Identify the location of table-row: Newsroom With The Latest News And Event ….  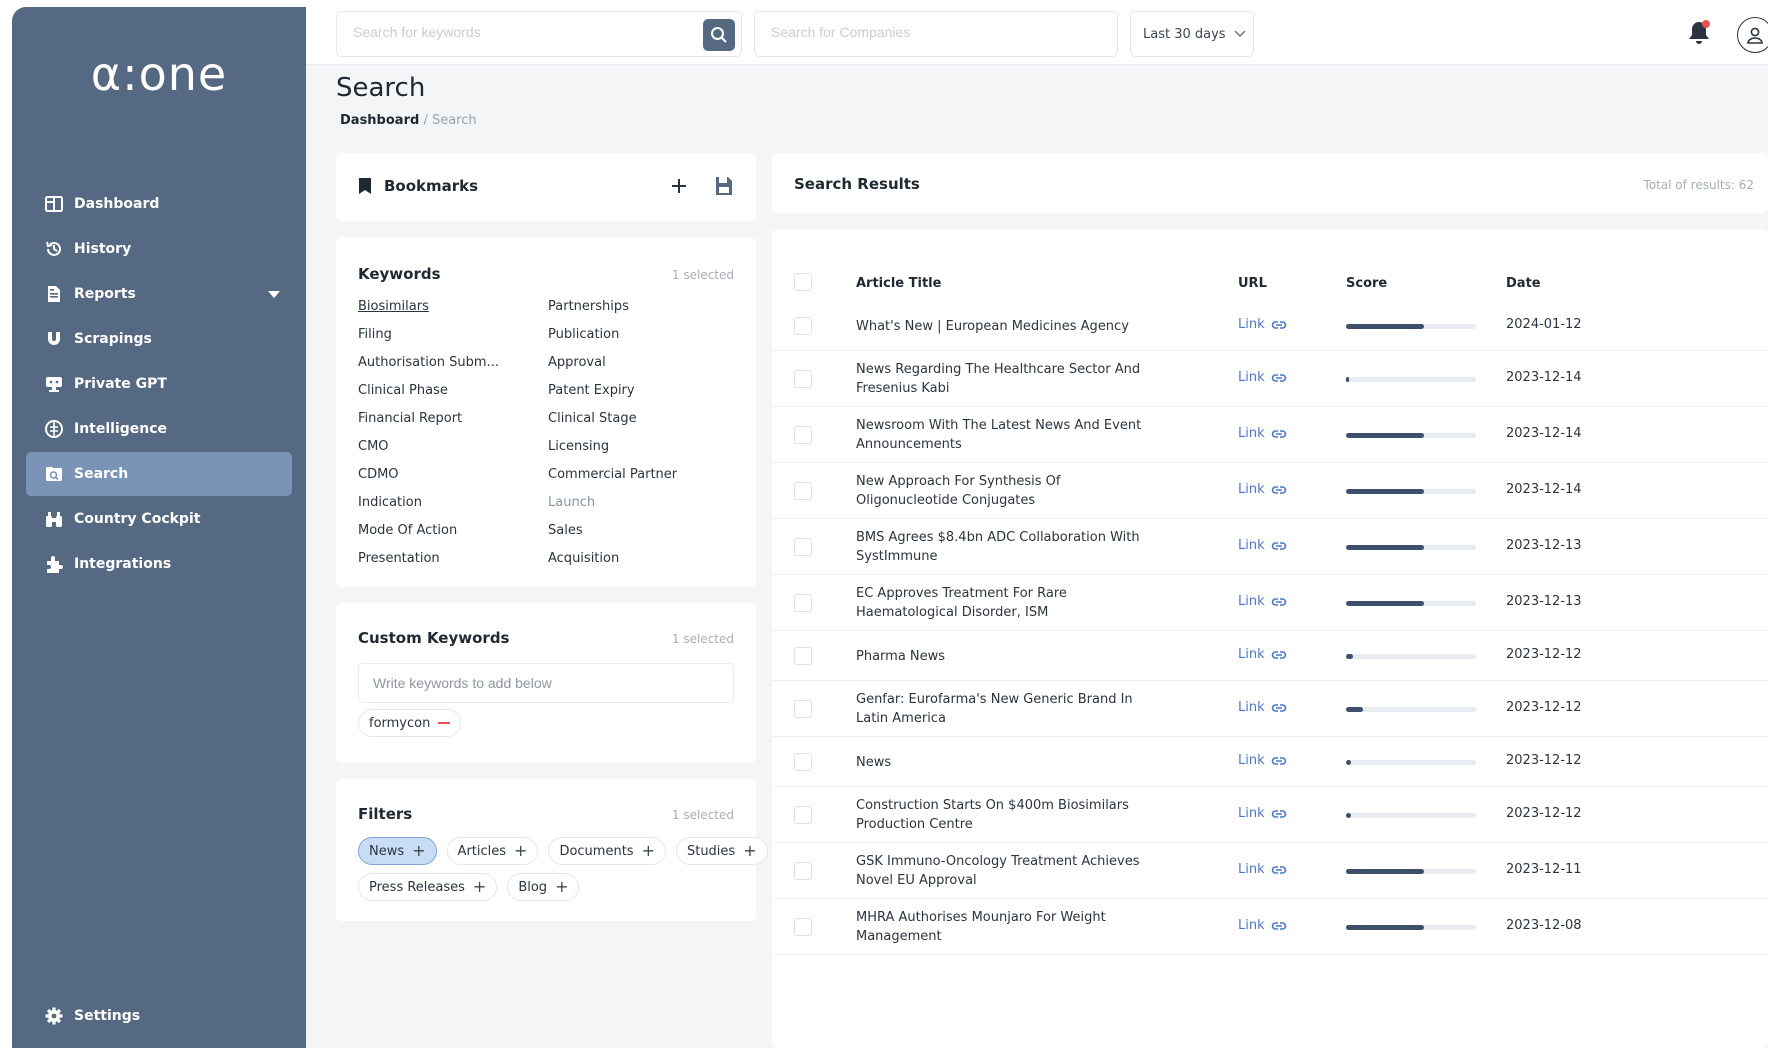
(1270, 435).